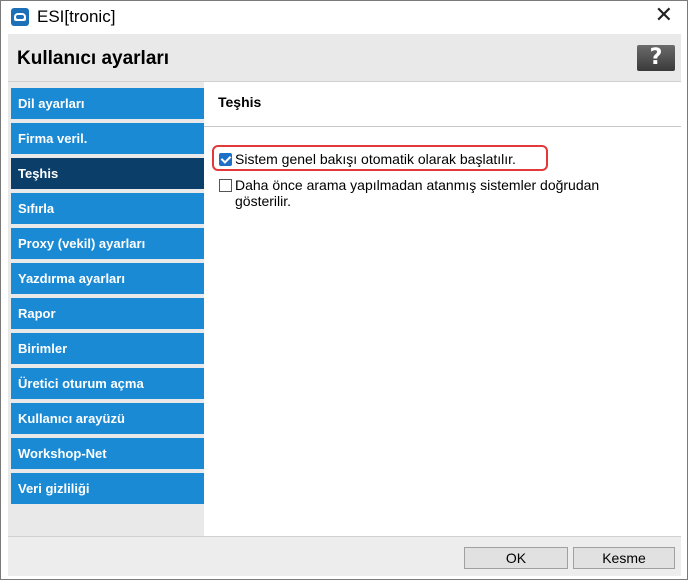 The width and height of the screenshot is (688, 580). Describe the element at coordinates (442, 126) in the screenshot. I see `section-divider` at that location.